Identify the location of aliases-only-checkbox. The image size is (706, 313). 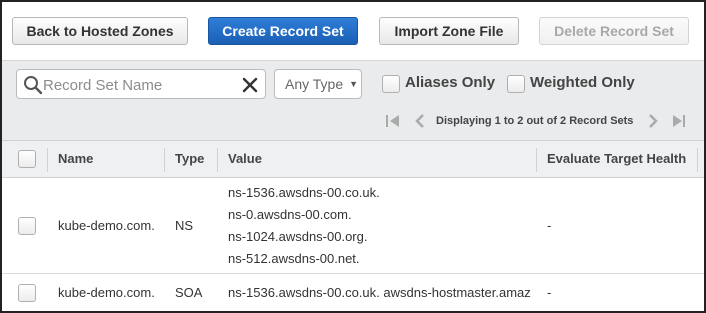
(391, 84).